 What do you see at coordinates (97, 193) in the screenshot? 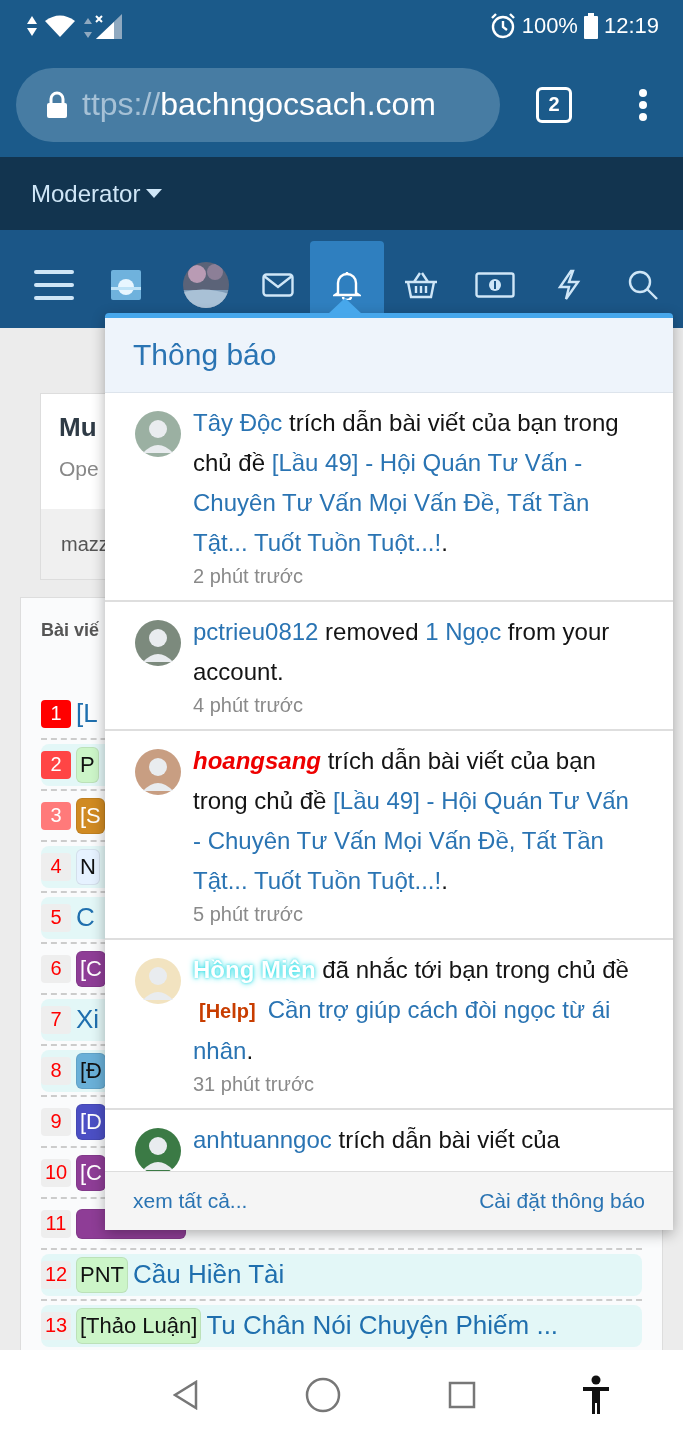
I see `moderator-menu: Moderator` at bounding box center [97, 193].